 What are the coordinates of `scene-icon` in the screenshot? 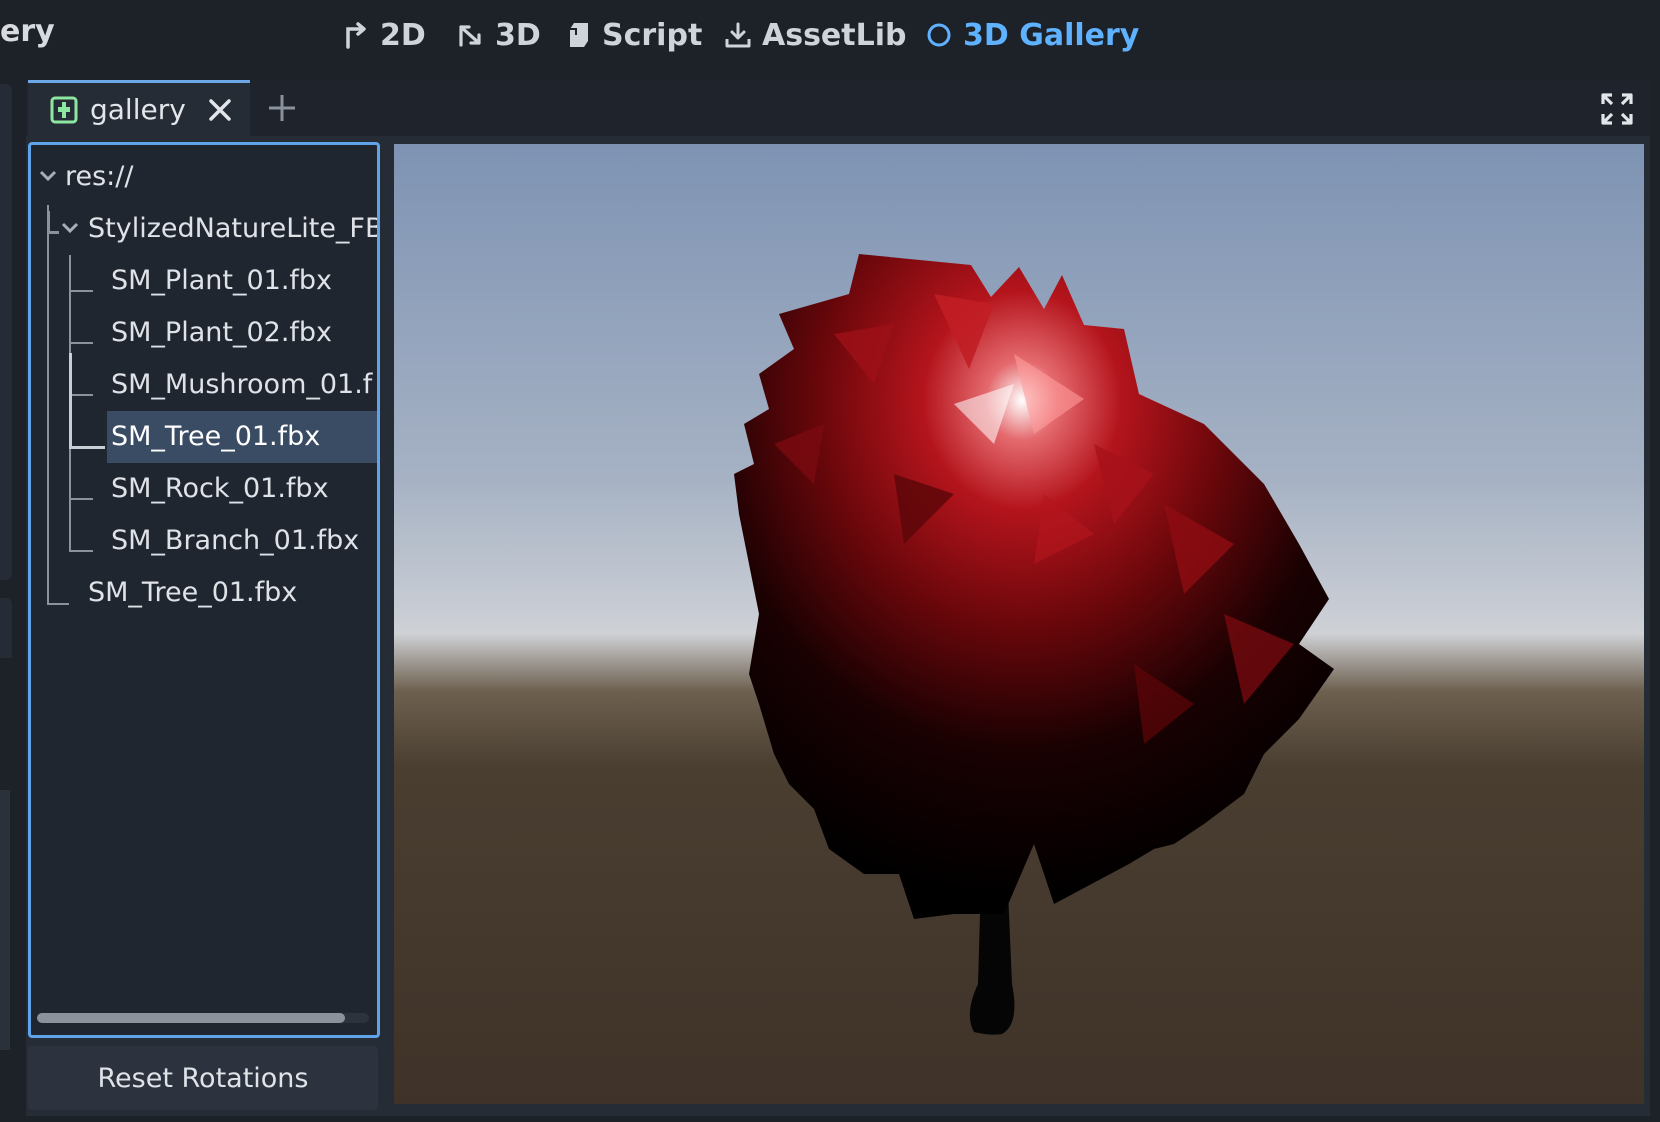 It's located at (64, 109).